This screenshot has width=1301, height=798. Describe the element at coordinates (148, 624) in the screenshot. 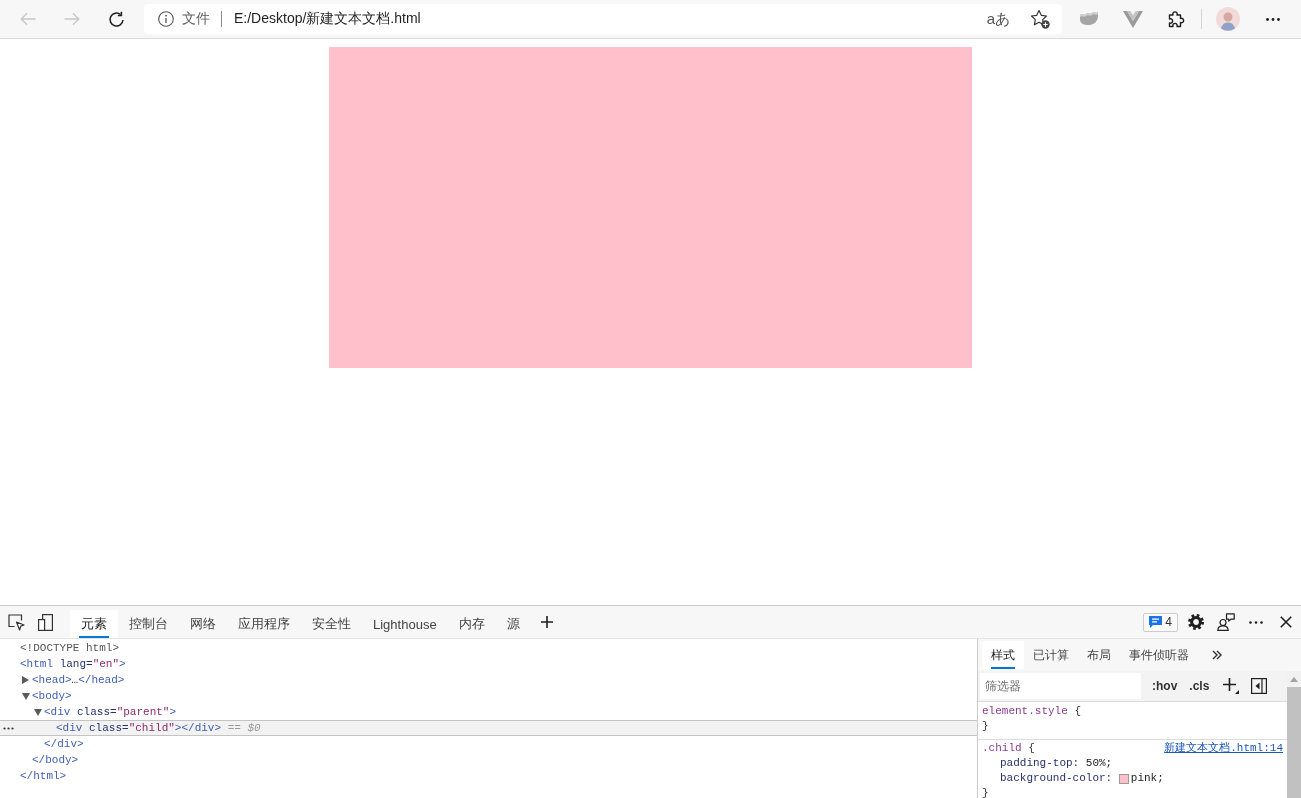

I see `panel-tab: 控制台` at that location.